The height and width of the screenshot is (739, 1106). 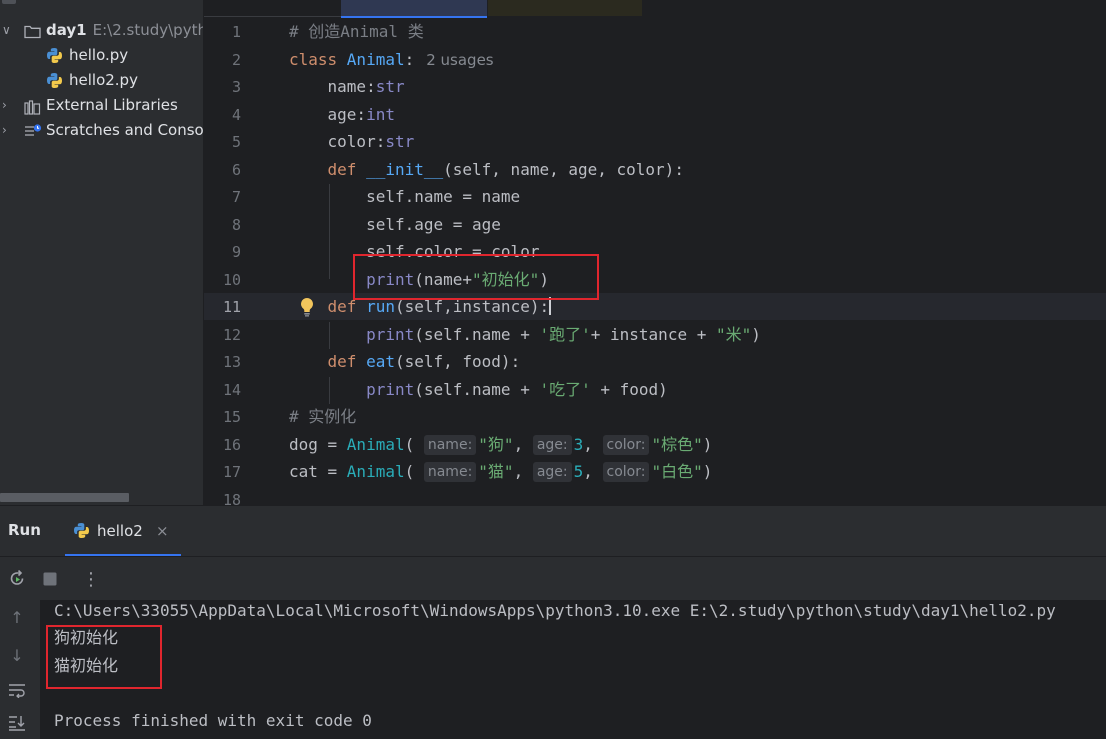 I want to click on project-header-cut, so click(x=101, y=8).